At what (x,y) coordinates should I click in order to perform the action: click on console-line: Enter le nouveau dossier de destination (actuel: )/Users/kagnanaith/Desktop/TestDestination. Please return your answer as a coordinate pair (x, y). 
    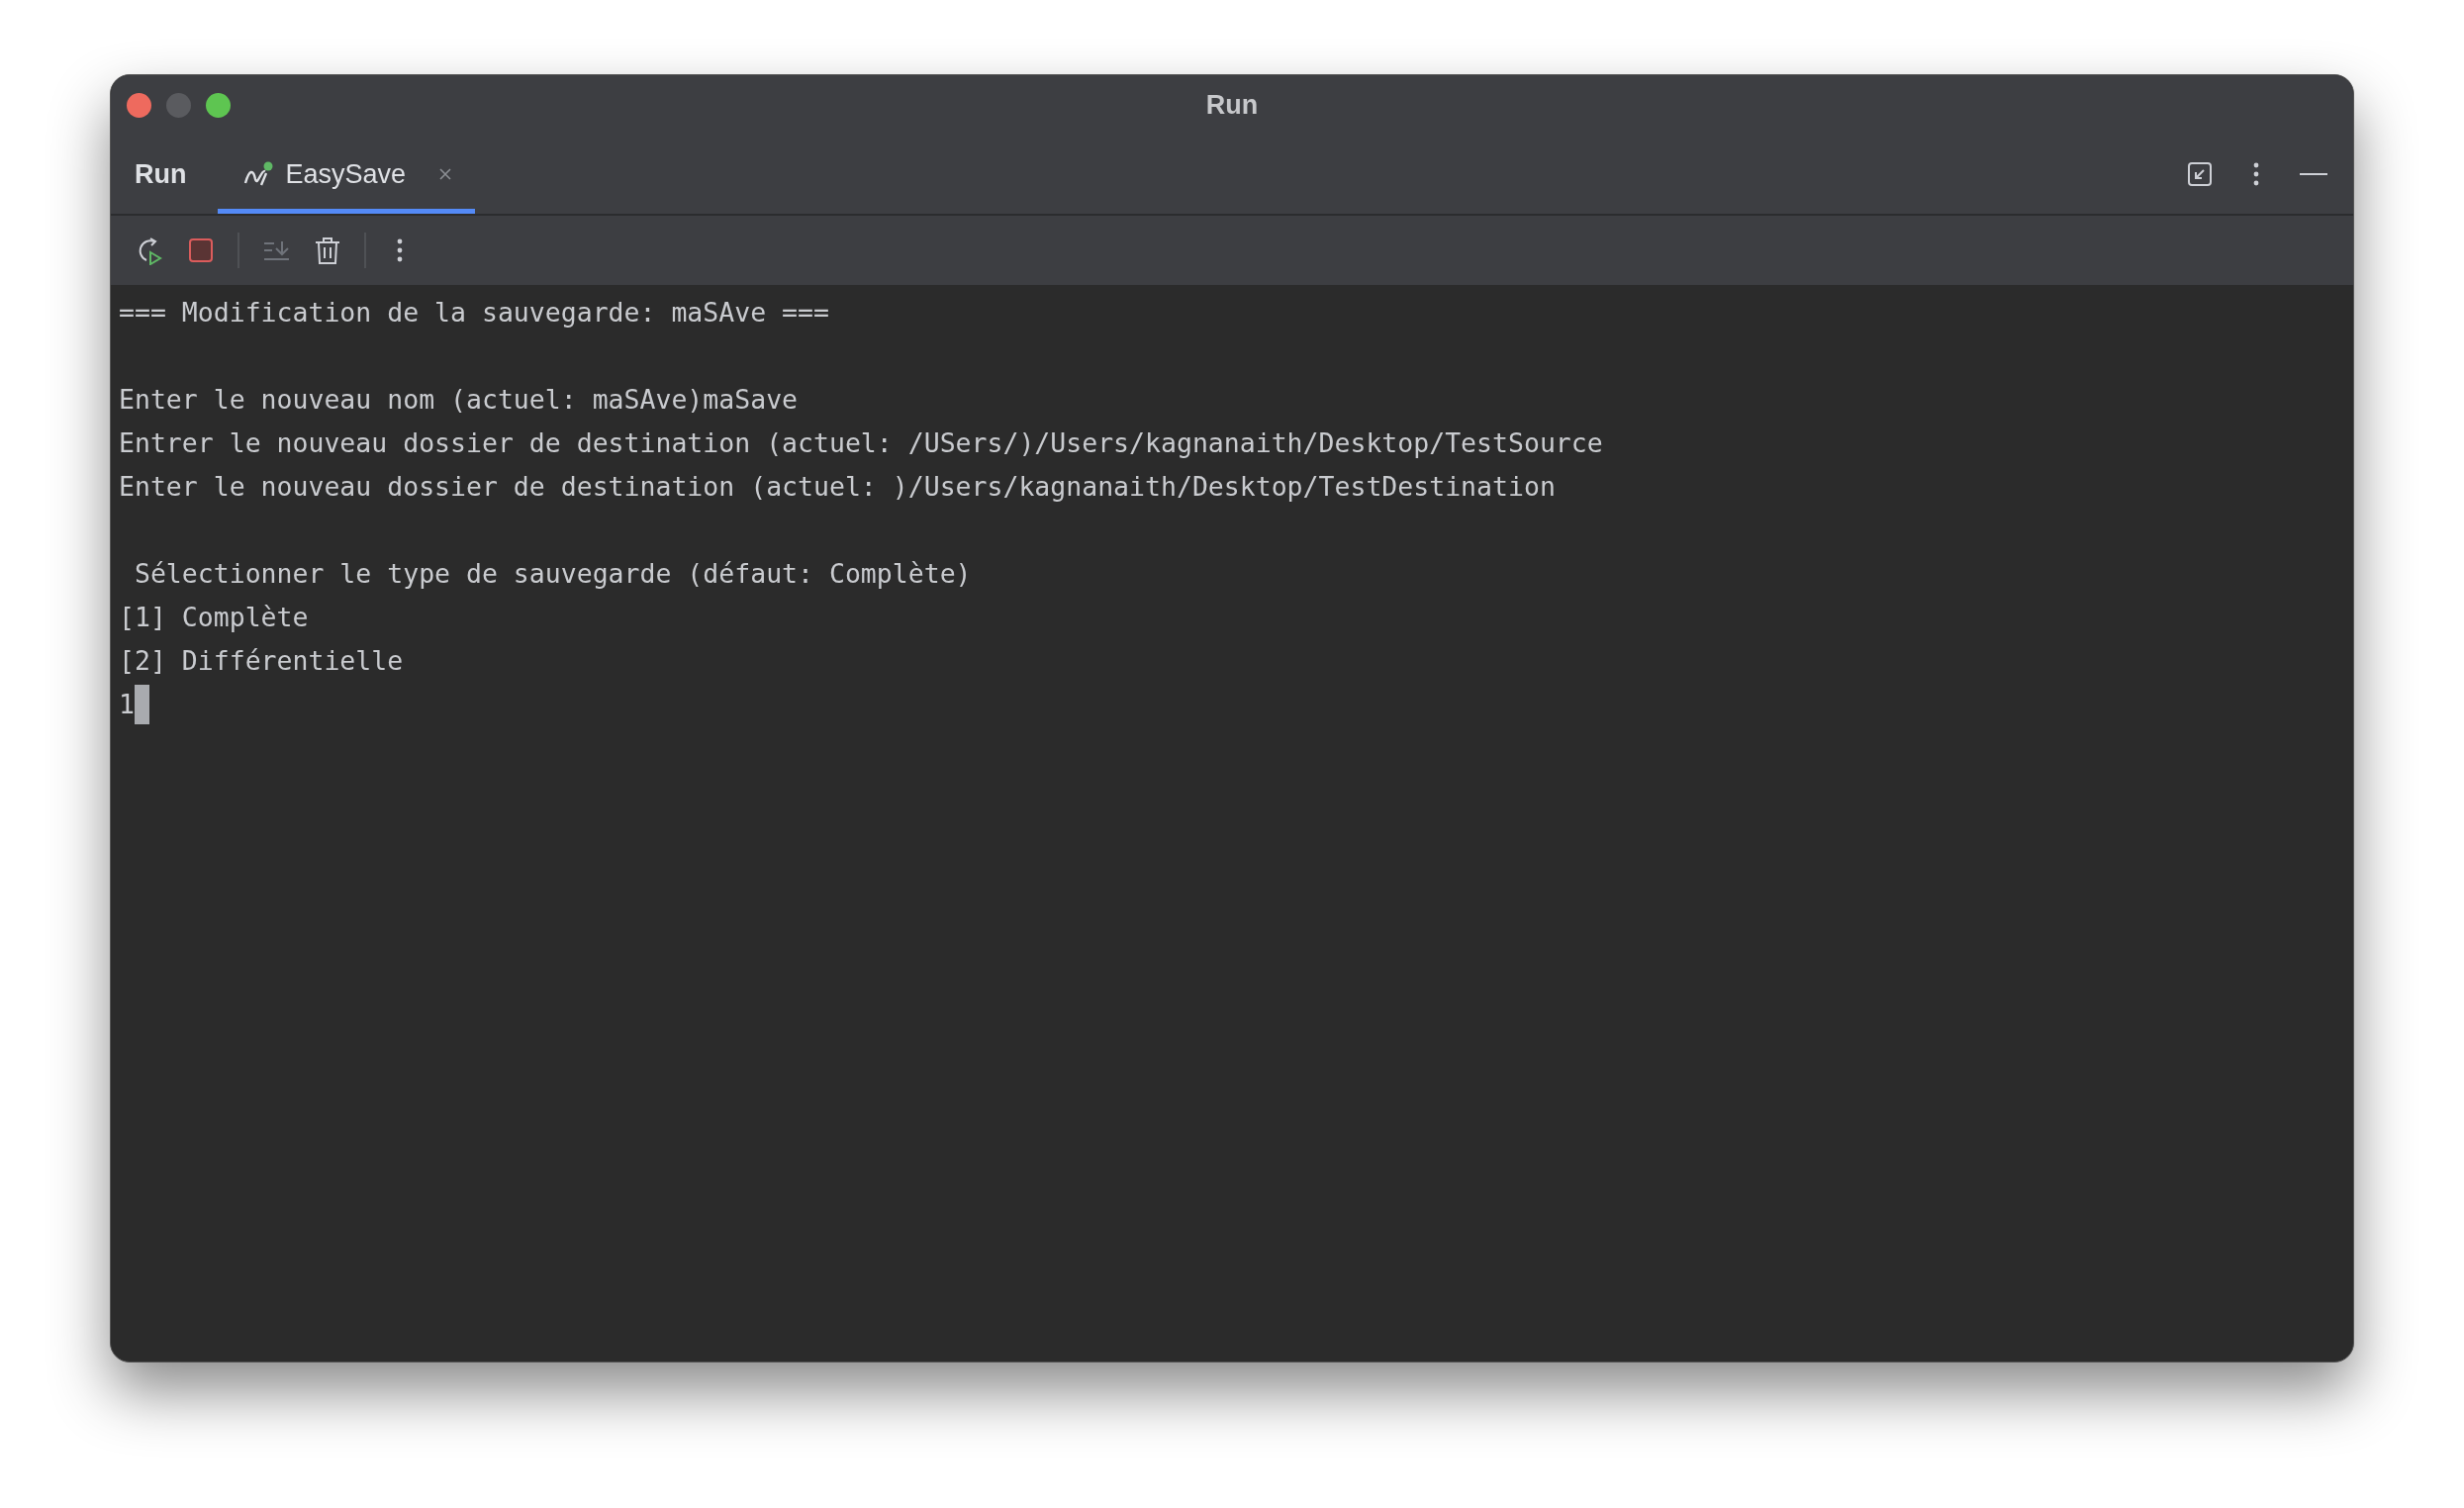
    Looking at the image, I should click on (838, 487).